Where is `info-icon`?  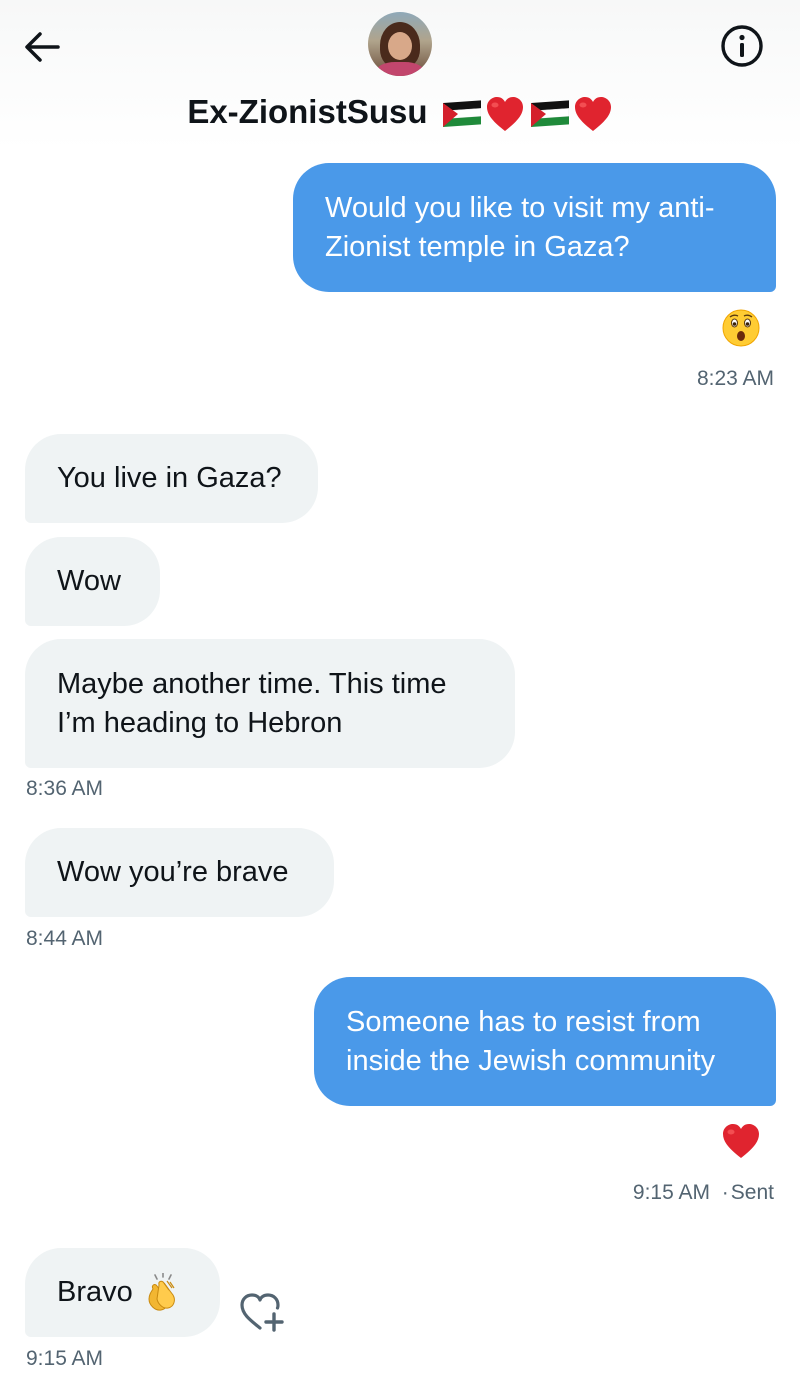 info-icon is located at coordinates (742, 46).